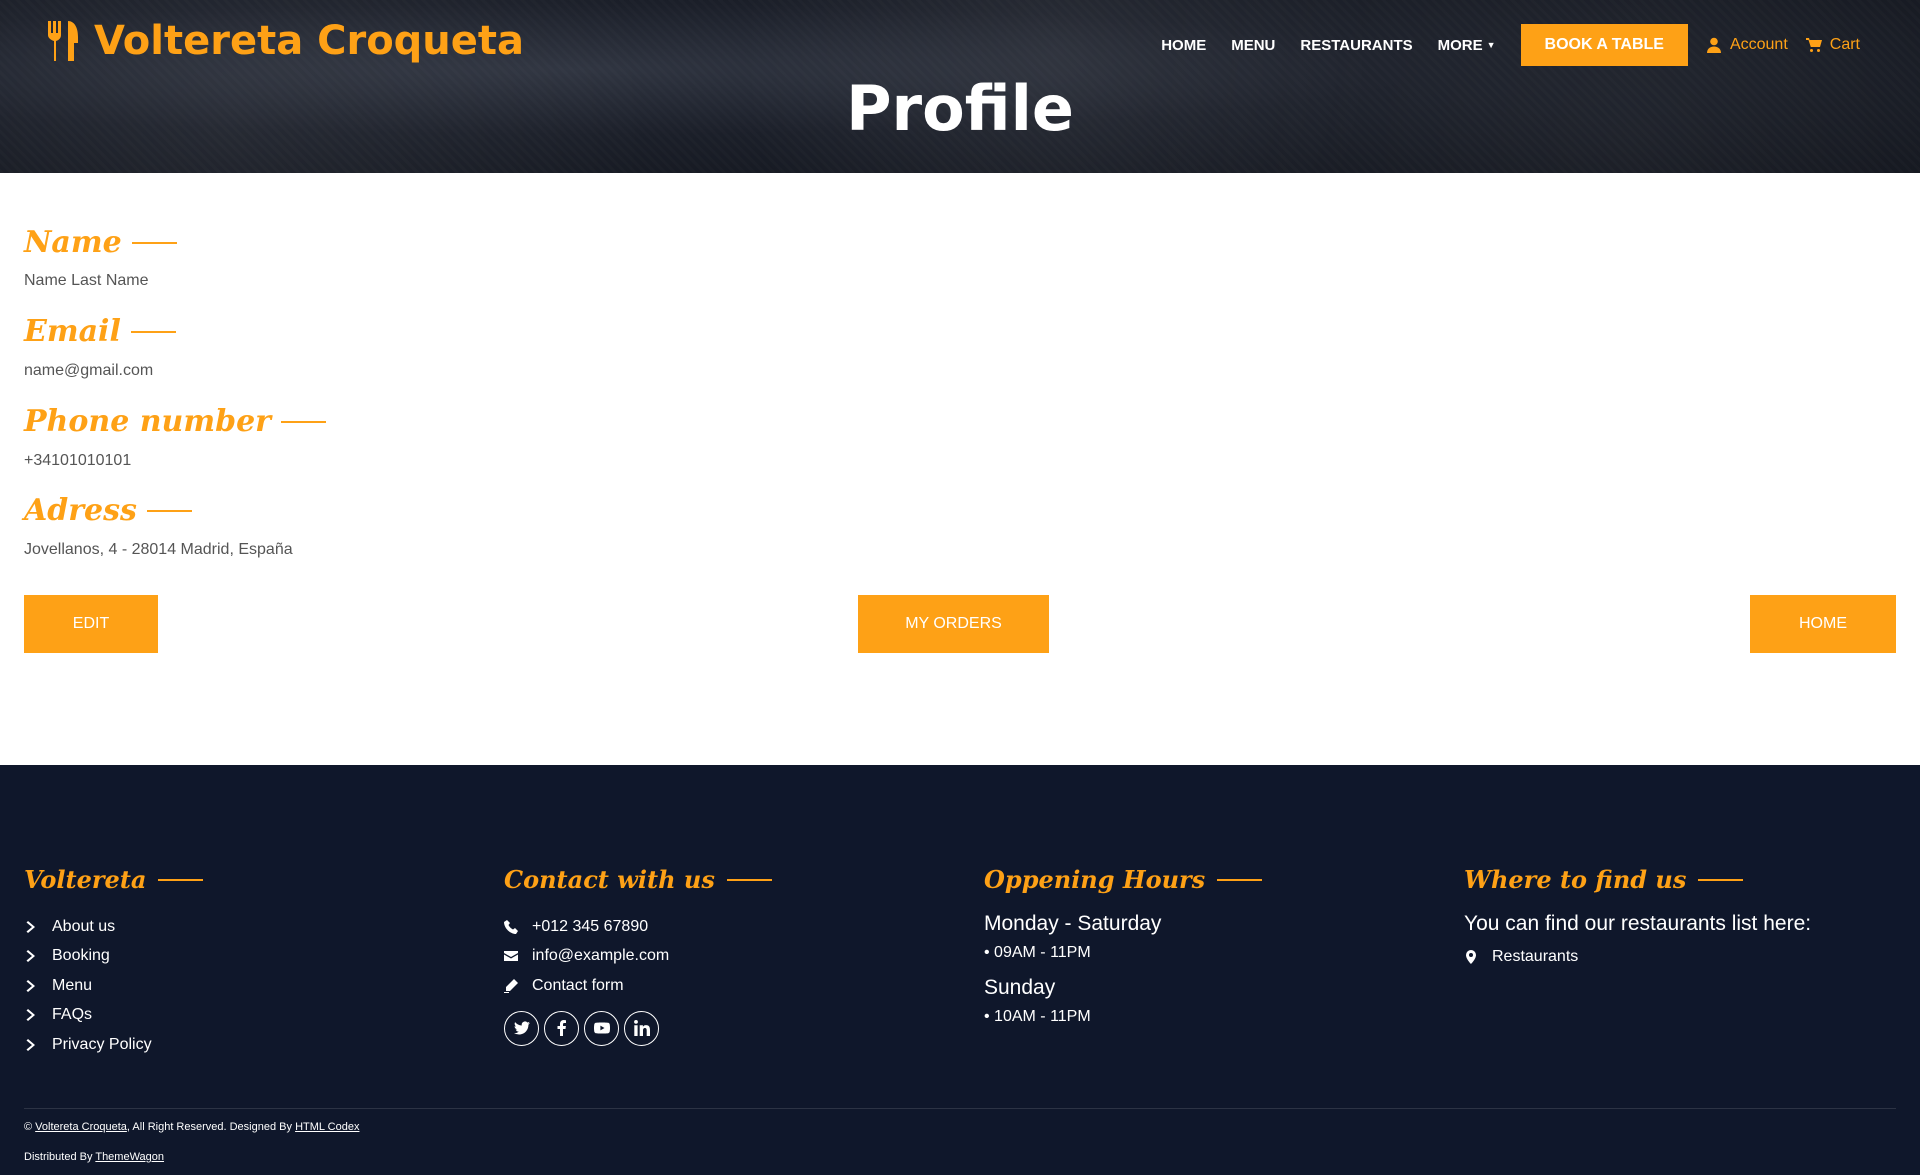 This screenshot has width=1920, height=1175. I want to click on phone-value: +34101010101, so click(78, 460).